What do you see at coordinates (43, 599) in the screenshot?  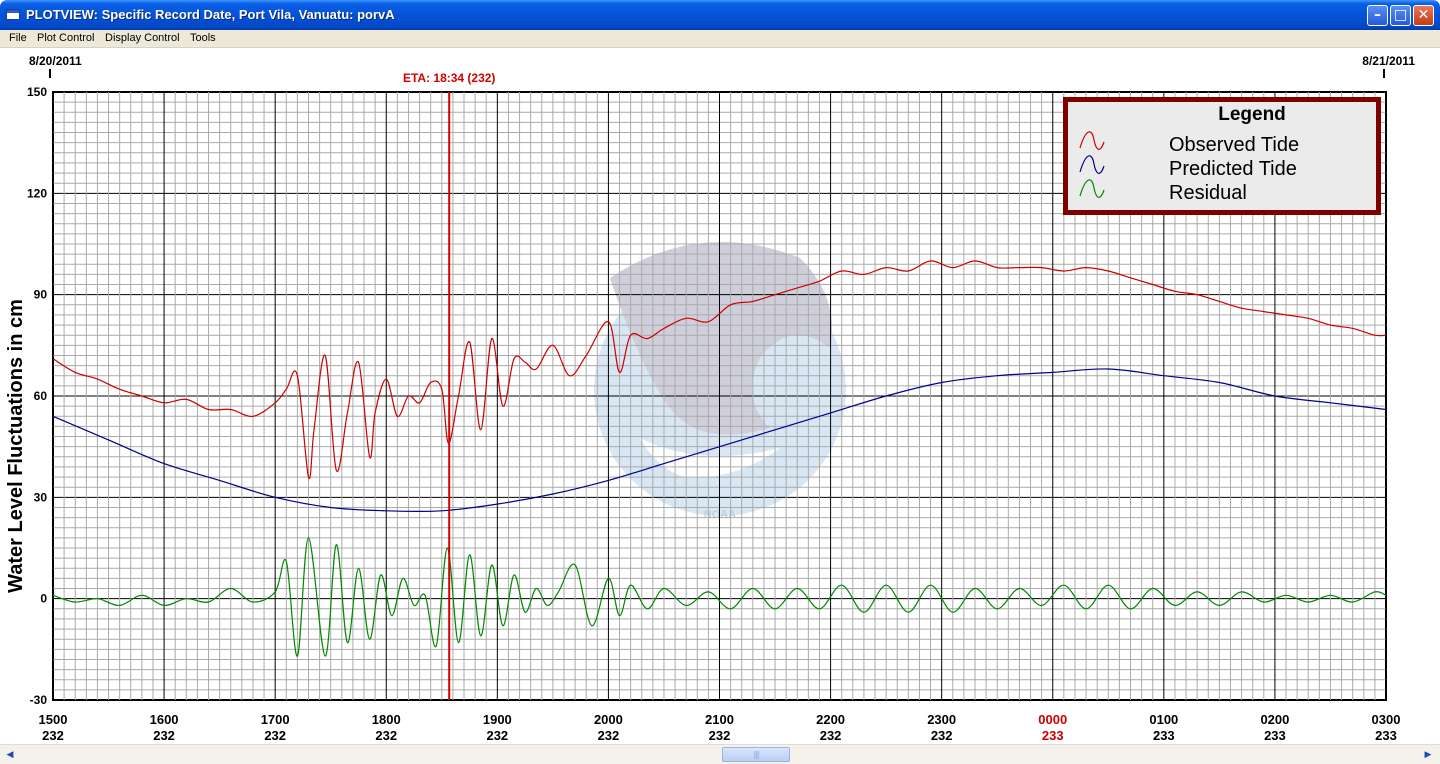 I see `y-tick-label: 0` at bounding box center [43, 599].